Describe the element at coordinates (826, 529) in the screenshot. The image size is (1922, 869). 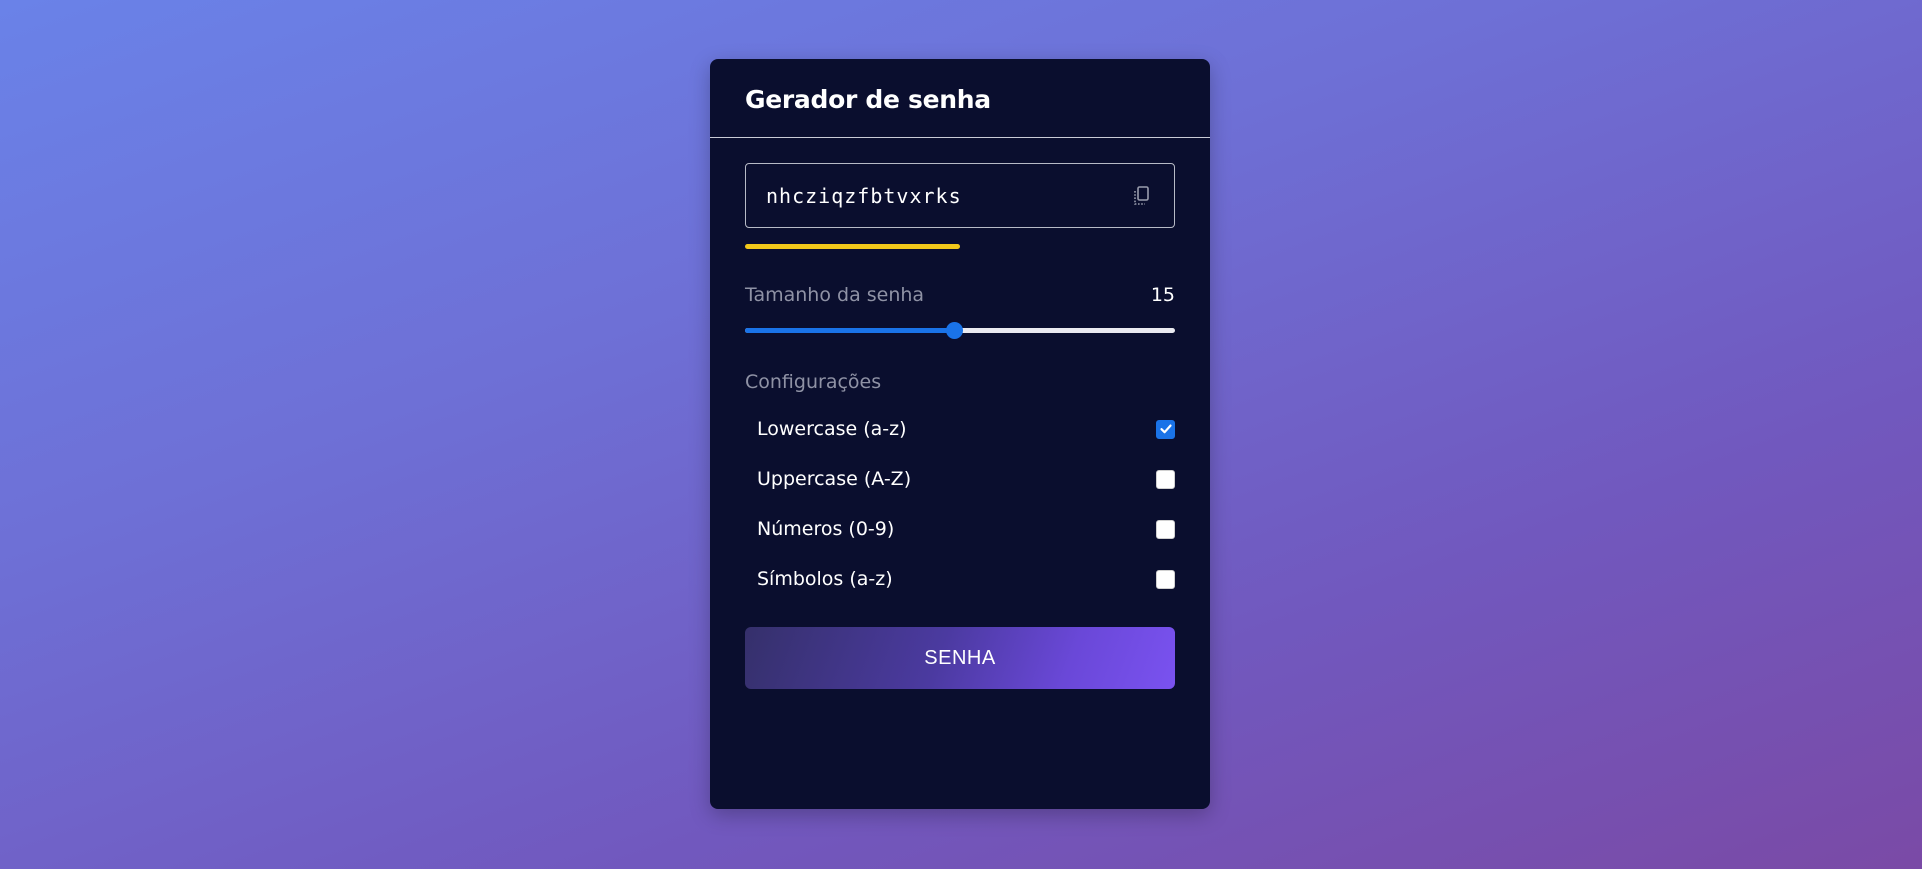
I see `option-label: Números (0-9)` at that location.